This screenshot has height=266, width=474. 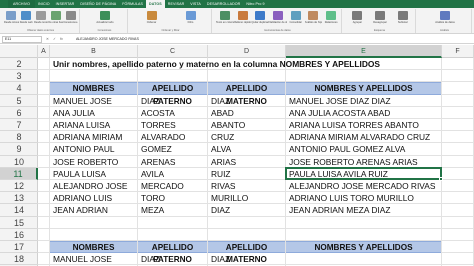 I want to click on fx-icon: fx, so click(x=61, y=39).